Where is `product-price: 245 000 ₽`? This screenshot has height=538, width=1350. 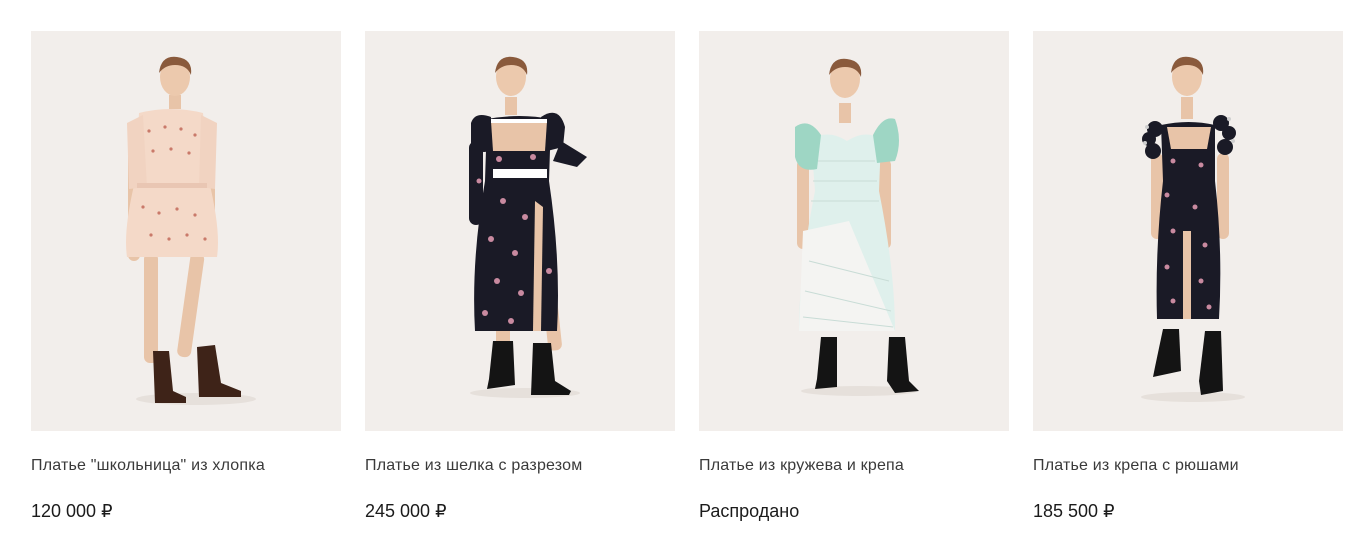
product-price: 245 000 ₽ is located at coordinates (406, 511).